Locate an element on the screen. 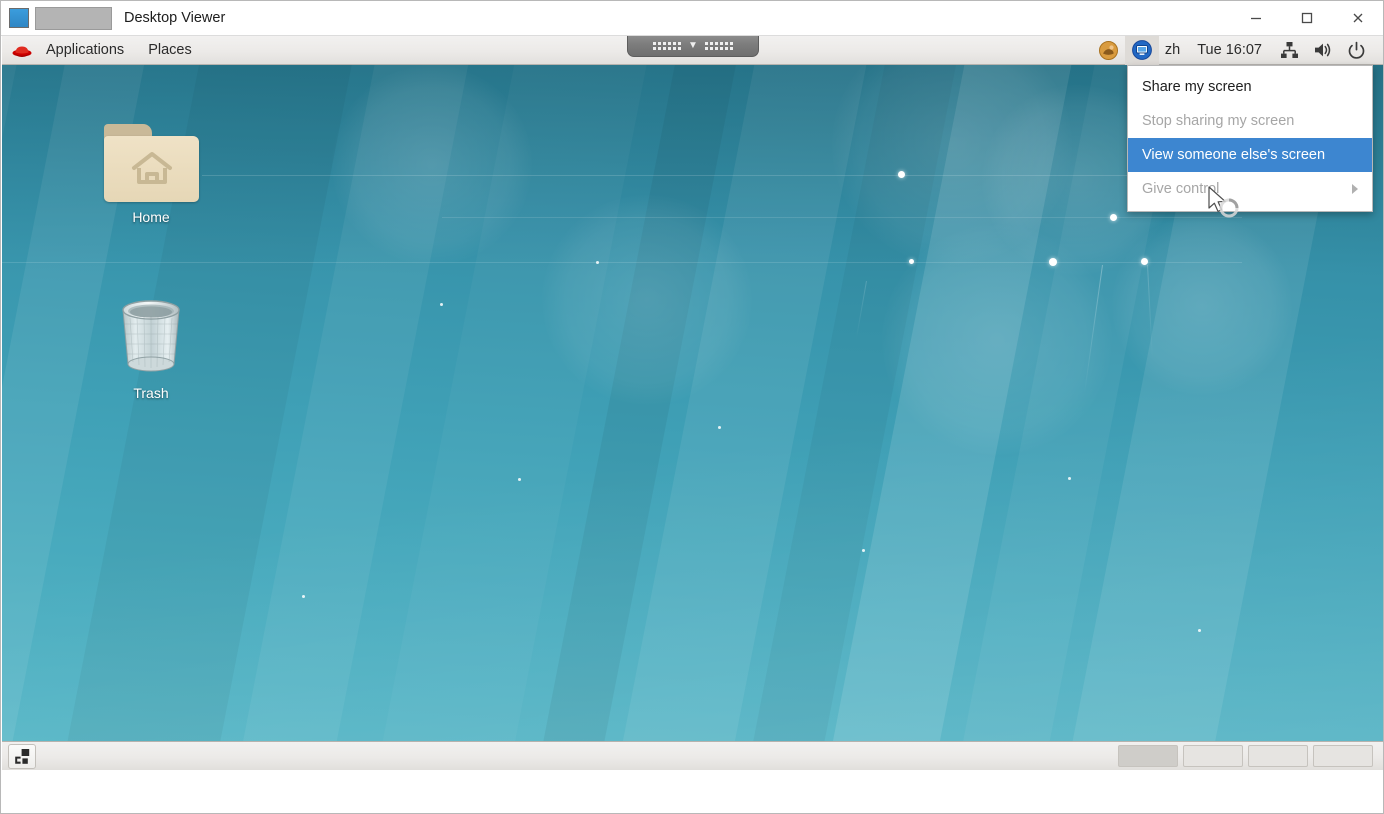 This screenshot has height=814, width=1384. window-title: Desktop Viewer is located at coordinates (175, 18).